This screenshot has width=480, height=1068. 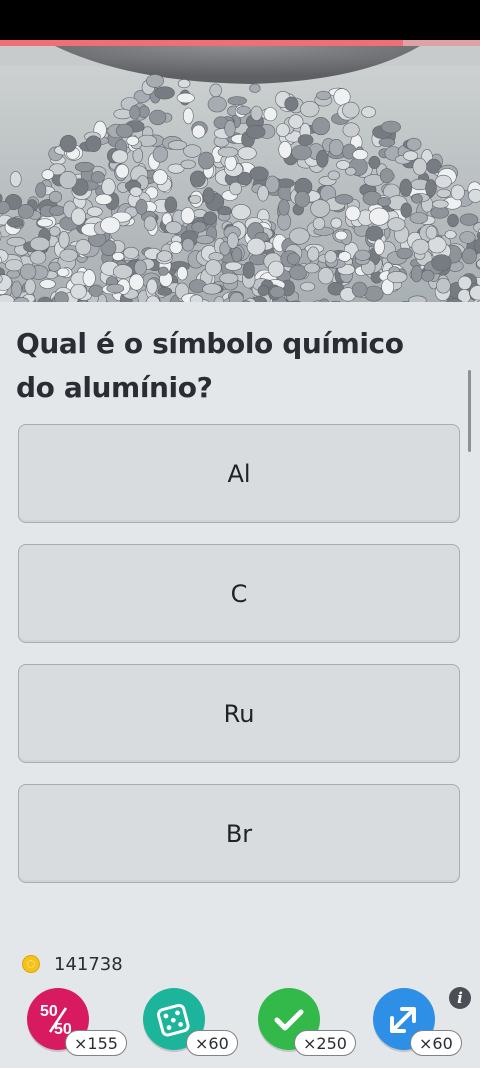 I want to click on answer-option-3: Ru, so click(x=239, y=713).